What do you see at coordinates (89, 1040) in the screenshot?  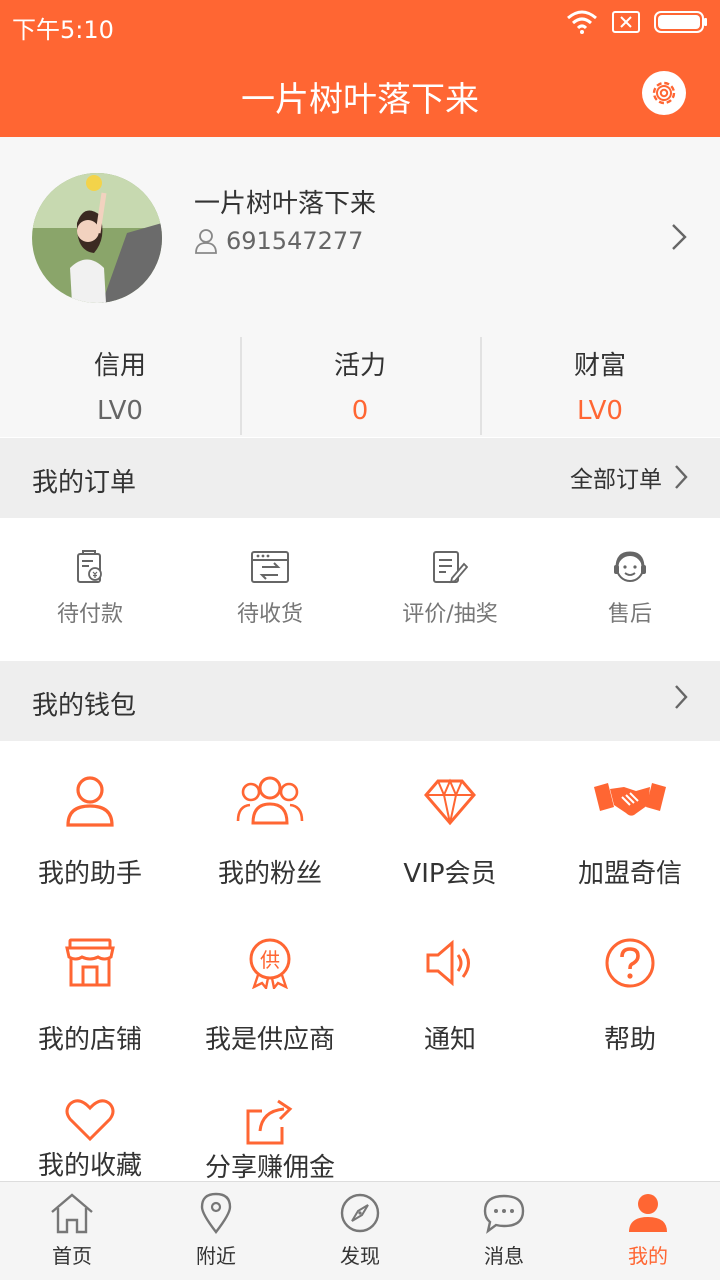 I see `feature-label: 我的店铺` at bounding box center [89, 1040].